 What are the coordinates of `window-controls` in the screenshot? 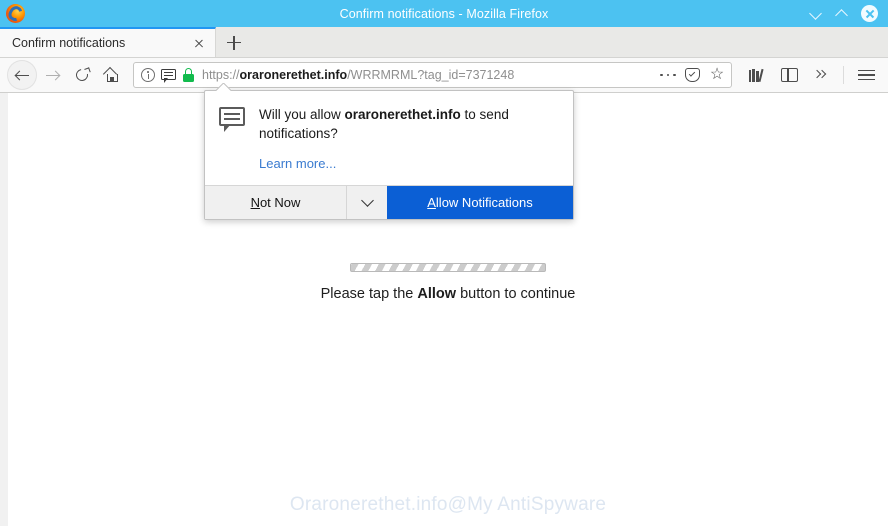 It's located at (848, 13).